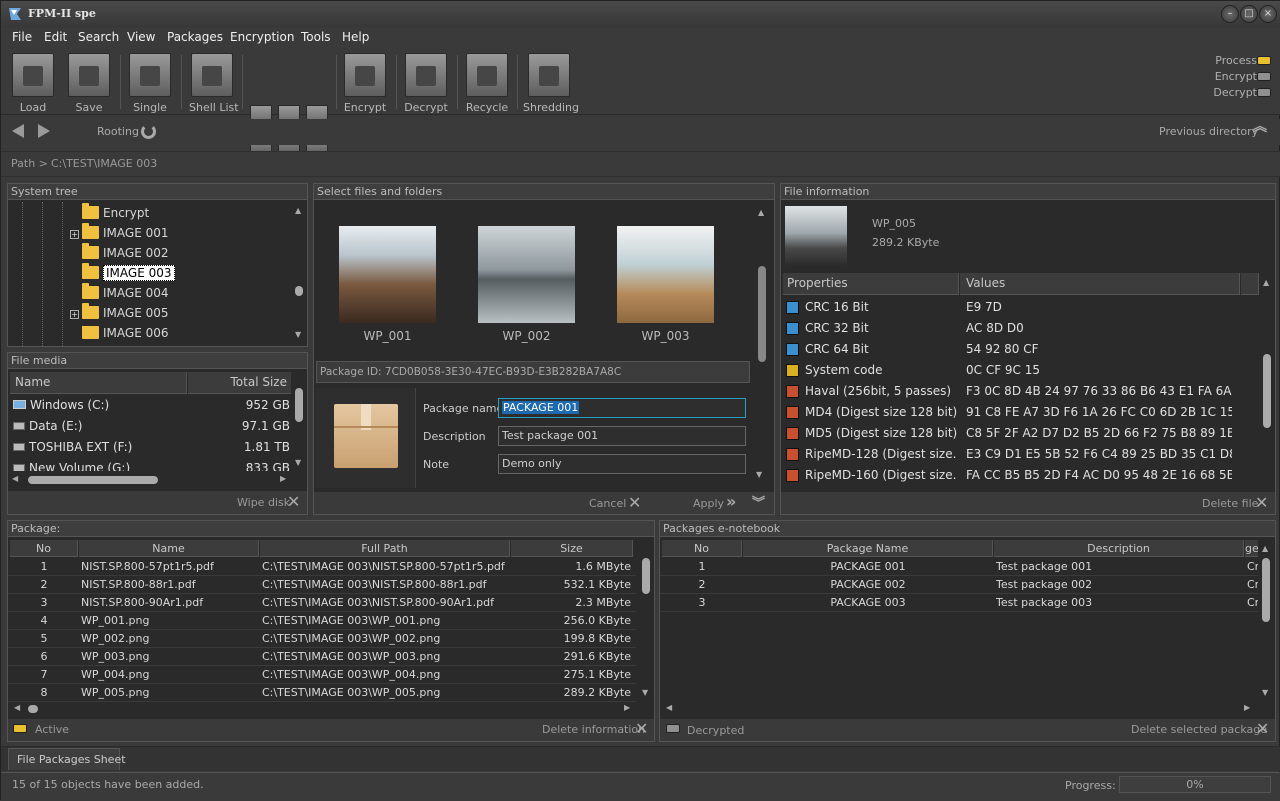 The height and width of the screenshot is (801, 1280). I want to click on col-properties: Properties, so click(871, 284).